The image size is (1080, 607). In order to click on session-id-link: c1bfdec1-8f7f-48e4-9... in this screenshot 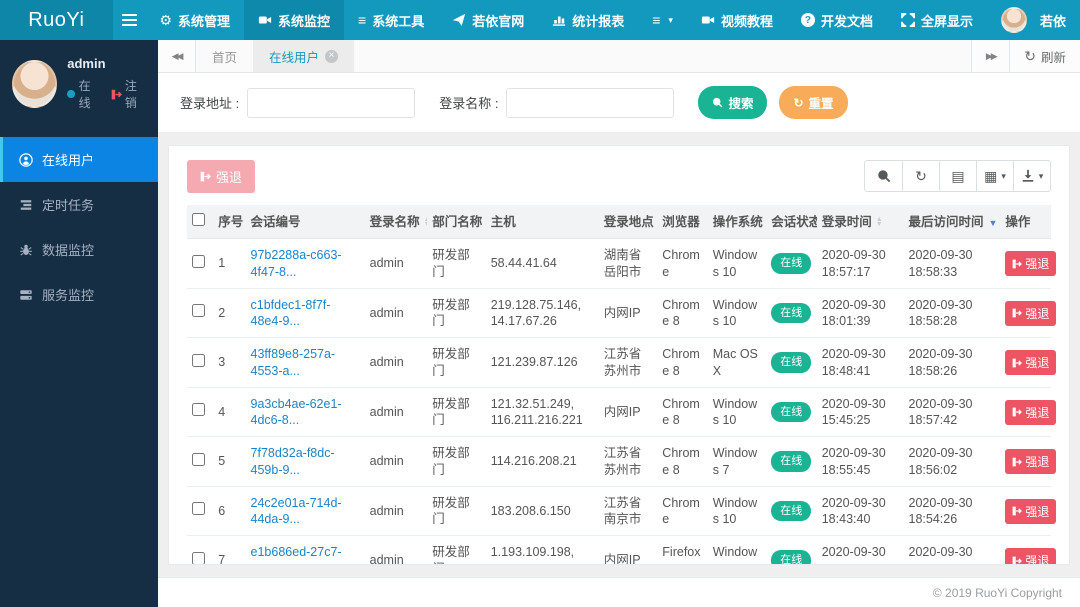, I will do `click(305, 313)`.